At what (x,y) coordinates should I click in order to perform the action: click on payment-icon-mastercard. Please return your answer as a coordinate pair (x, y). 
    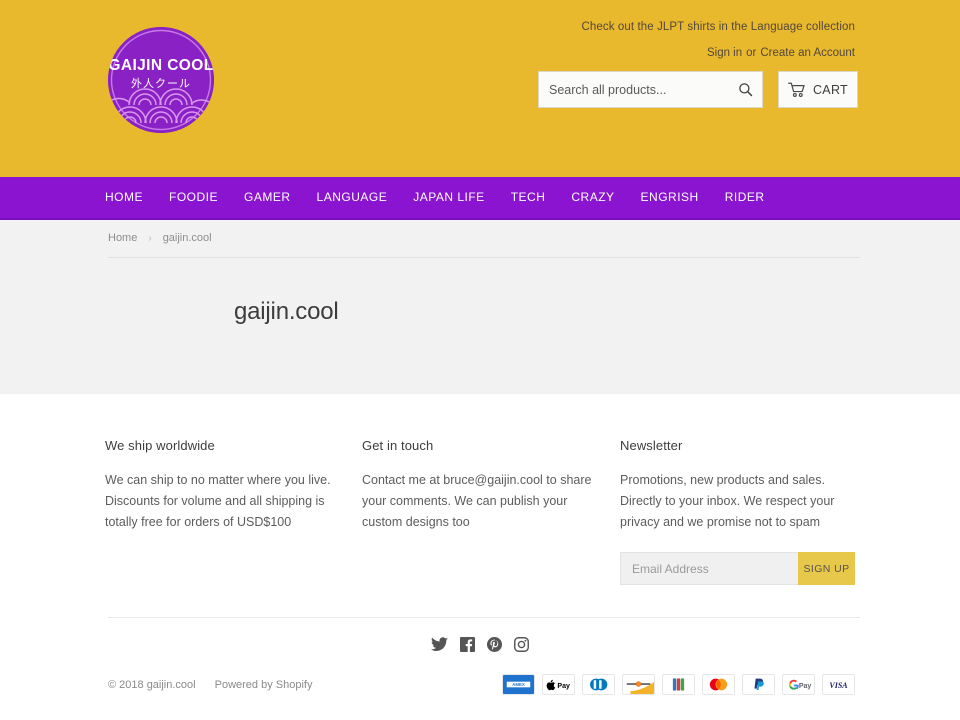
    Looking at the image, I should click on (718, 684).